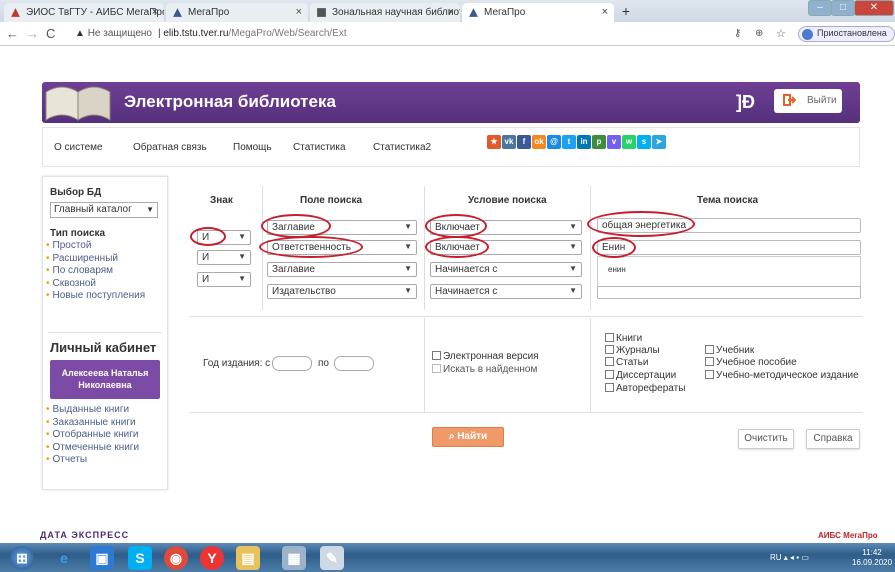  I want to click on help-button: Справка, so click(833, 439).